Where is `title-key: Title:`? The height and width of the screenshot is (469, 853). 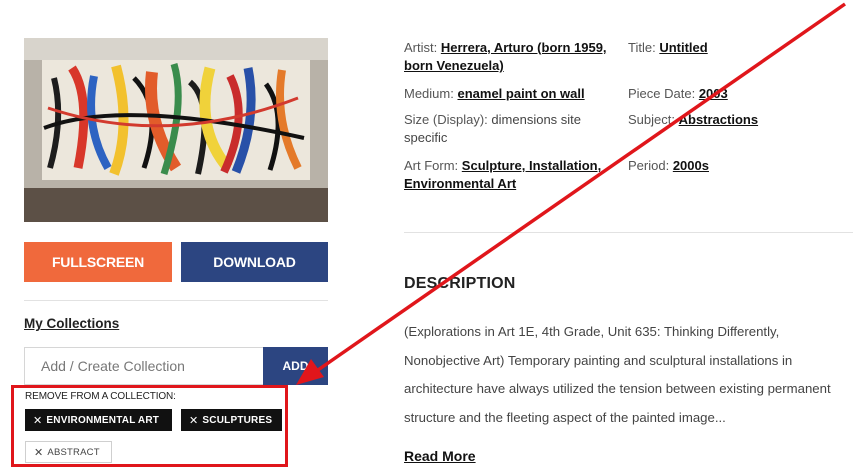
title-key: Title: is located at coordinates (642, 47).